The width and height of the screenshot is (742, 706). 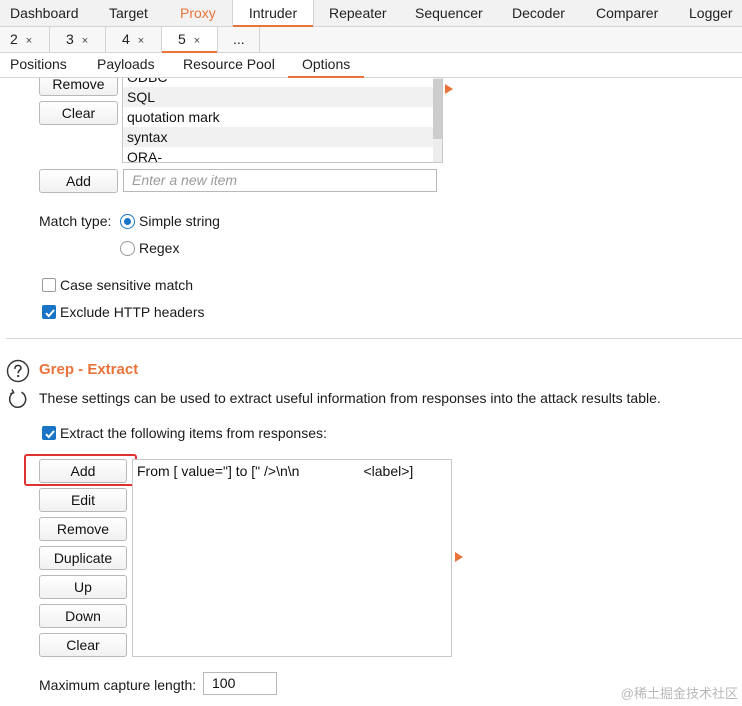 What do you see at coordinates (292, 558) in the screenshot?
I see `extract-items-list: From [ value="] to [" />\n\n <label>]` at bounding box center [292, 558].